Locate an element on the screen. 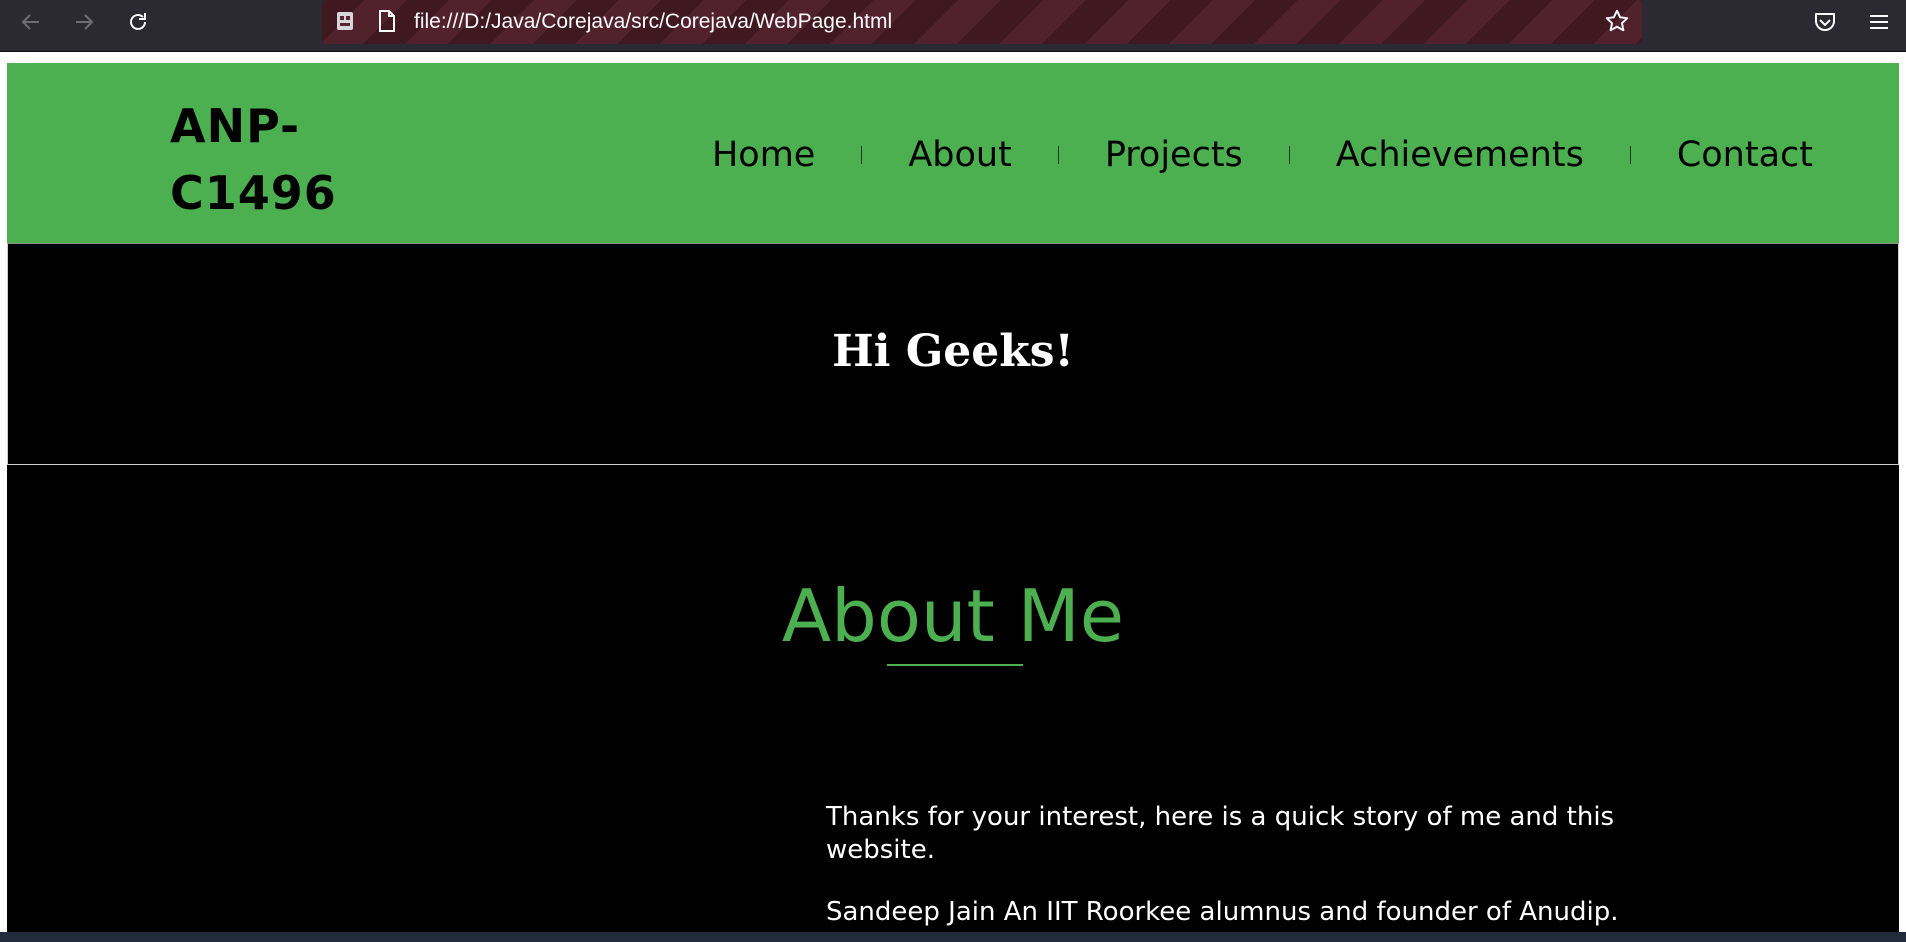  reload-button is located at coordinates (138, 22).